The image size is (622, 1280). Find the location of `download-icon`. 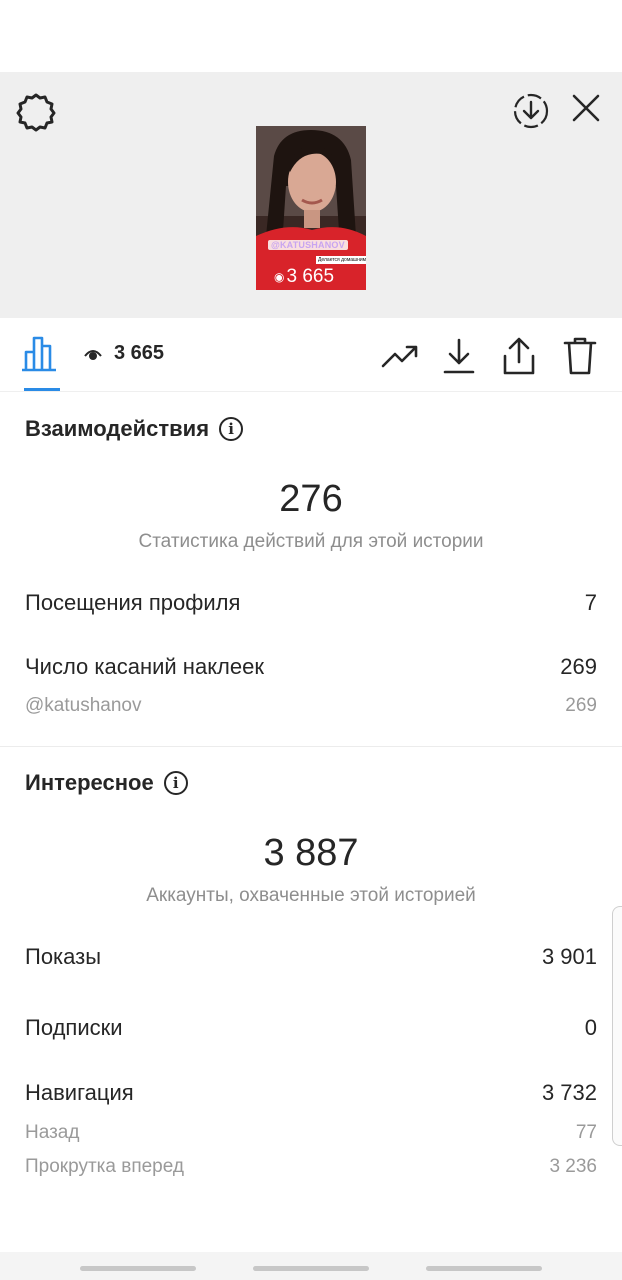

download-icon is located at coordinates (459, 356).